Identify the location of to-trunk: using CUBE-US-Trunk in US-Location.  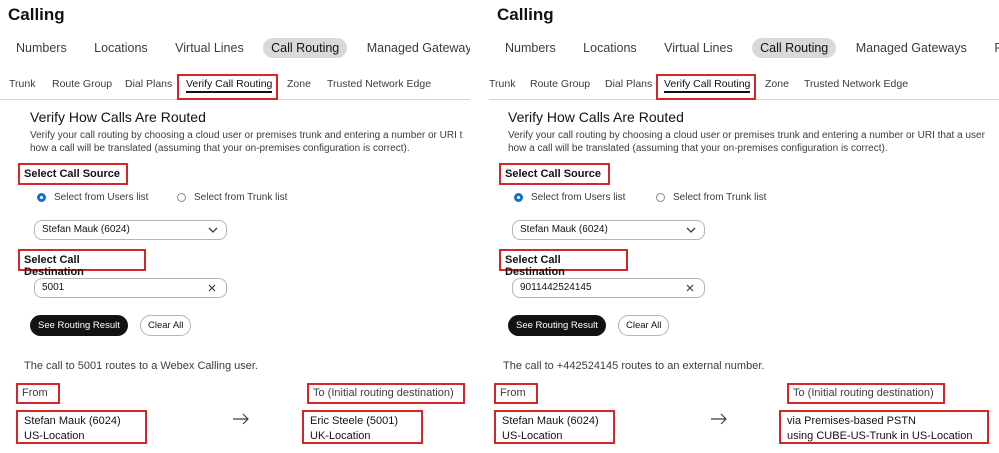
(880, 436).